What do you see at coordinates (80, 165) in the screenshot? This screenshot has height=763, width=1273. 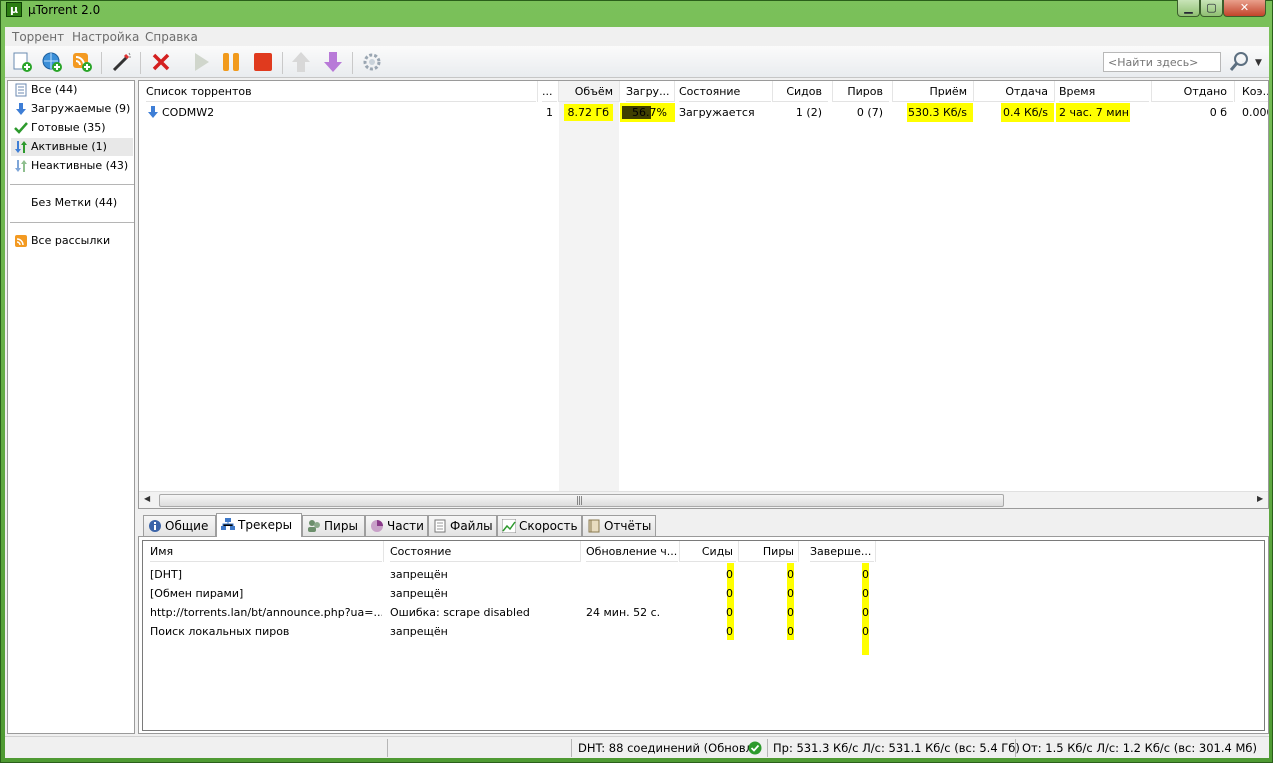 I see `sidebar-item-label: Неактивные (43)` at bounding box center [80, 165].